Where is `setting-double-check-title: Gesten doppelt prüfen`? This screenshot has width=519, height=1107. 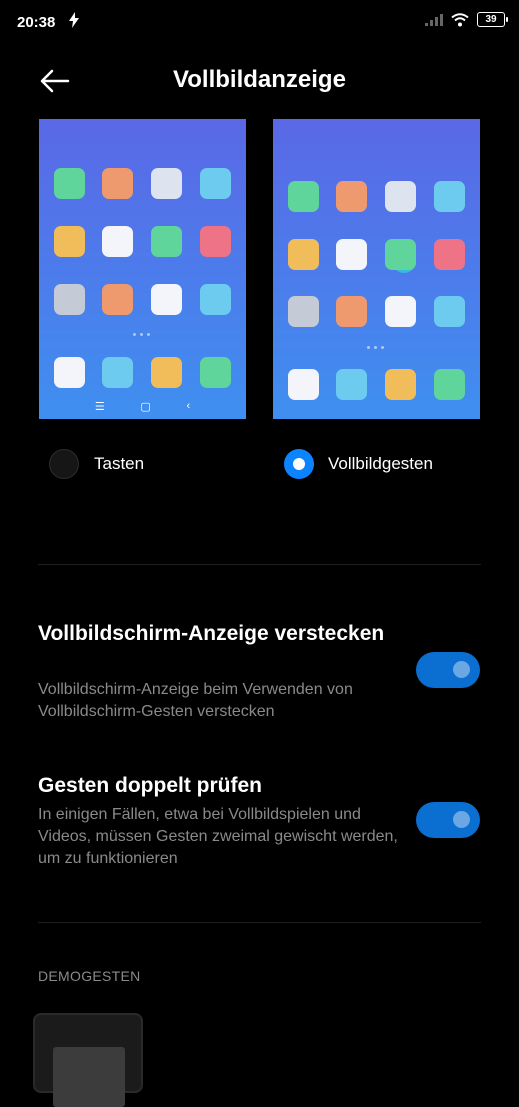
setting-double-check-title: Gesten doppelt prüfen is located at coordinates (150, 785).